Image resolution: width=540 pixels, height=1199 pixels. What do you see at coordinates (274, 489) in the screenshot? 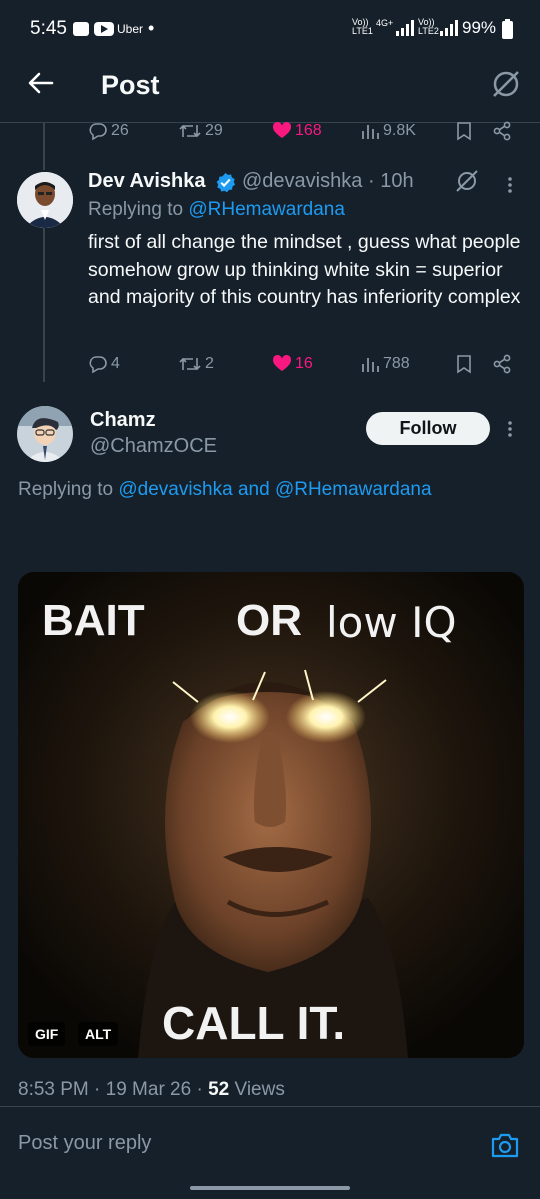
I see `mention-link: @devavishka and @RHemawardana` at bounding box center [274, 489].